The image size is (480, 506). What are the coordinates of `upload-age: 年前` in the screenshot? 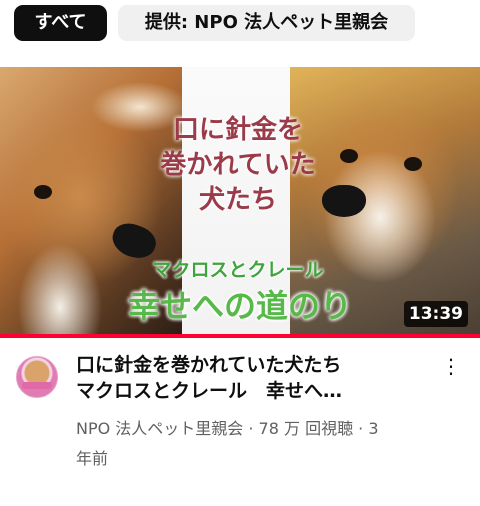 It's located at (92, 458).